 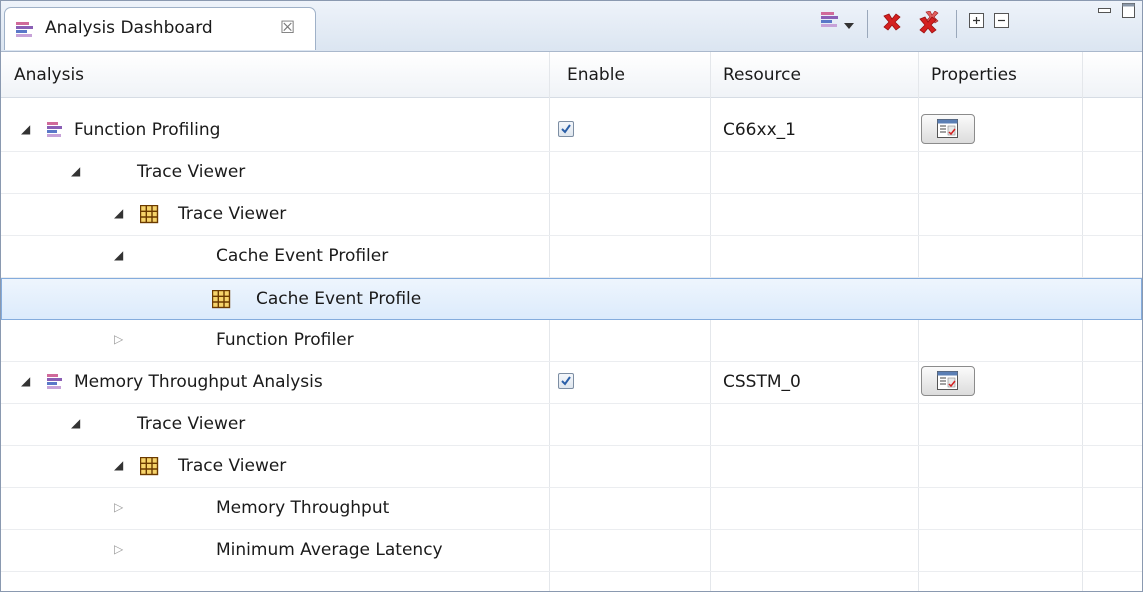 I want to click on tree-item-label: Function Profiling, so click(x=147, y=130).